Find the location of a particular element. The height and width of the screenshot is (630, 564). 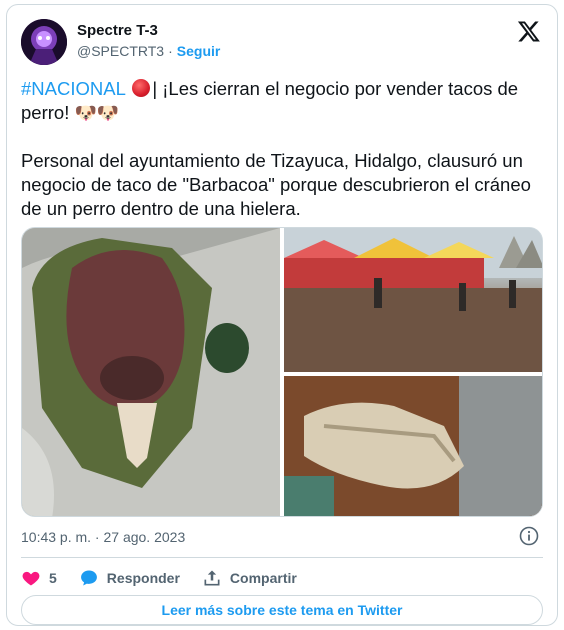

avatar is located at coordinates (44, 42).